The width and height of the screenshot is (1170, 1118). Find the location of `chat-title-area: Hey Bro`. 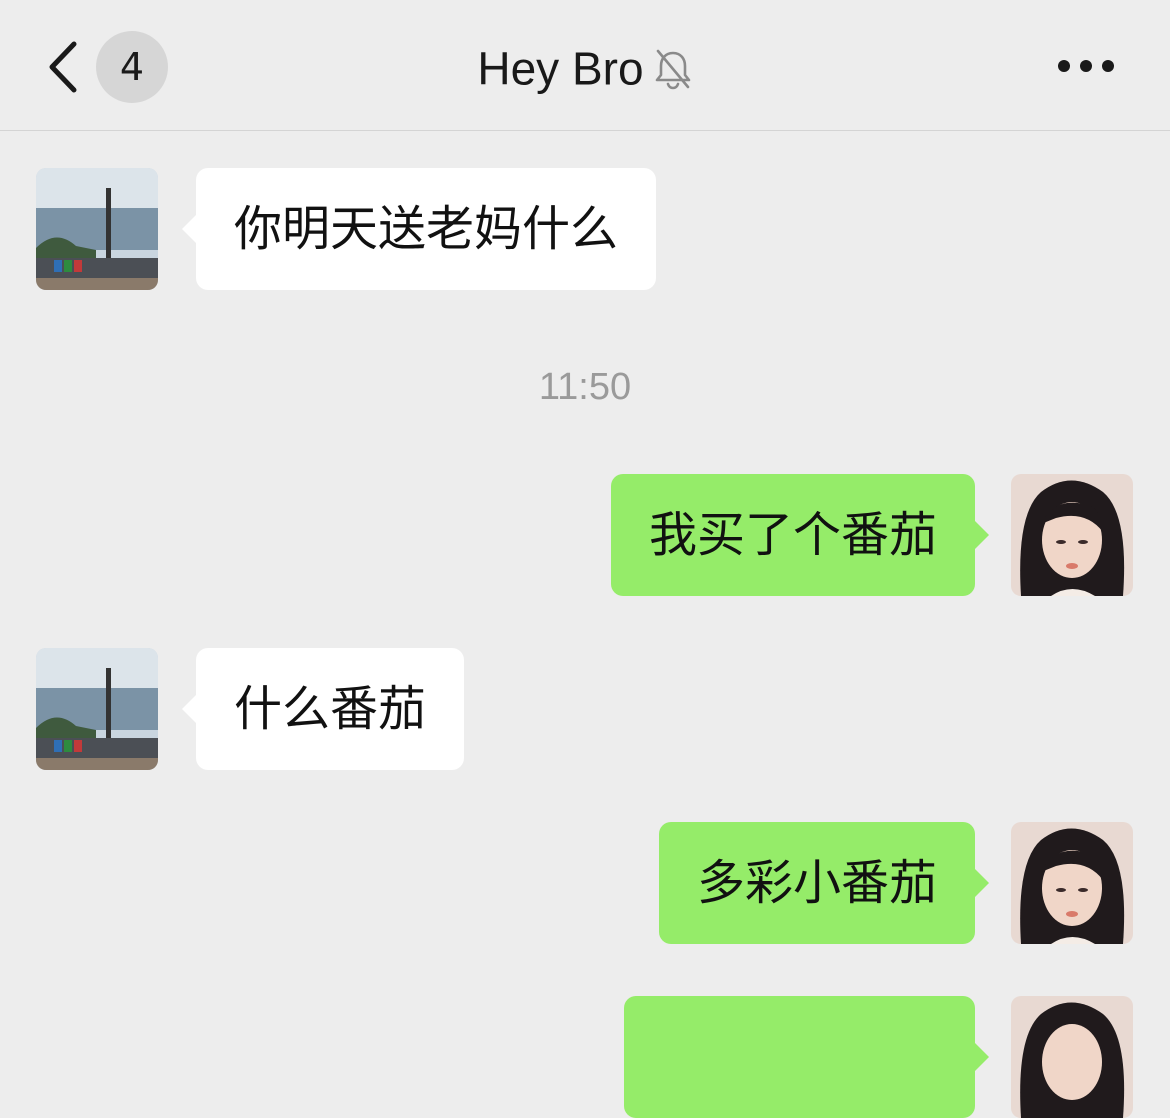

chat-title-area: Hey Bro is located at coordinates (585, 68).